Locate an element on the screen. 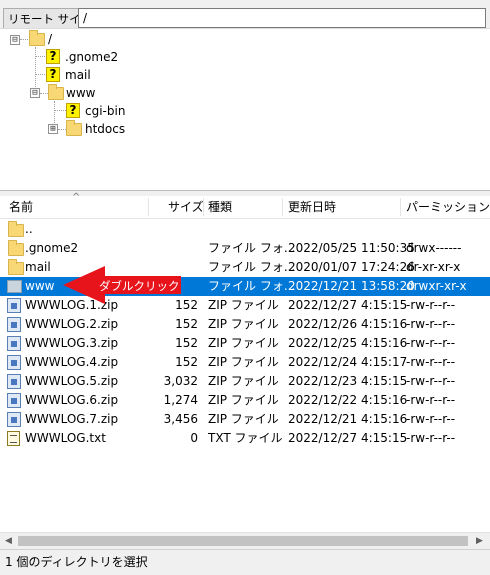 The image size is (490, 575). tree-item-www: www is located at coordinates (80, 93).